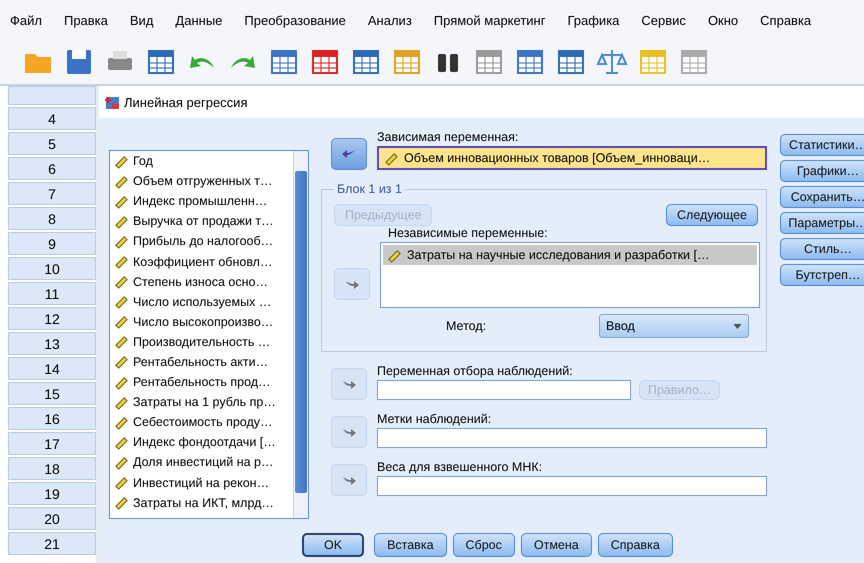 The image size is (864, 563). Describe the element at coordinates (142, 20) in the screenshot. I see `menu-item: Вид` at that location.